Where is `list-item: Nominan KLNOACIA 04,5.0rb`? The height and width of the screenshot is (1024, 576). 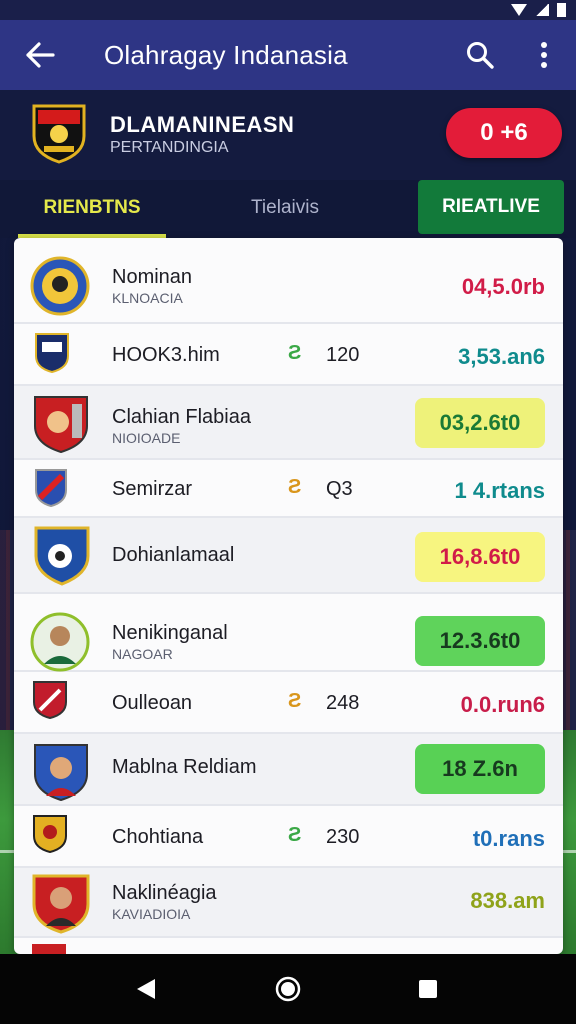
list-item: Nominan KLNOACIA 04,5.0rb is located at coordinates (288, 281).